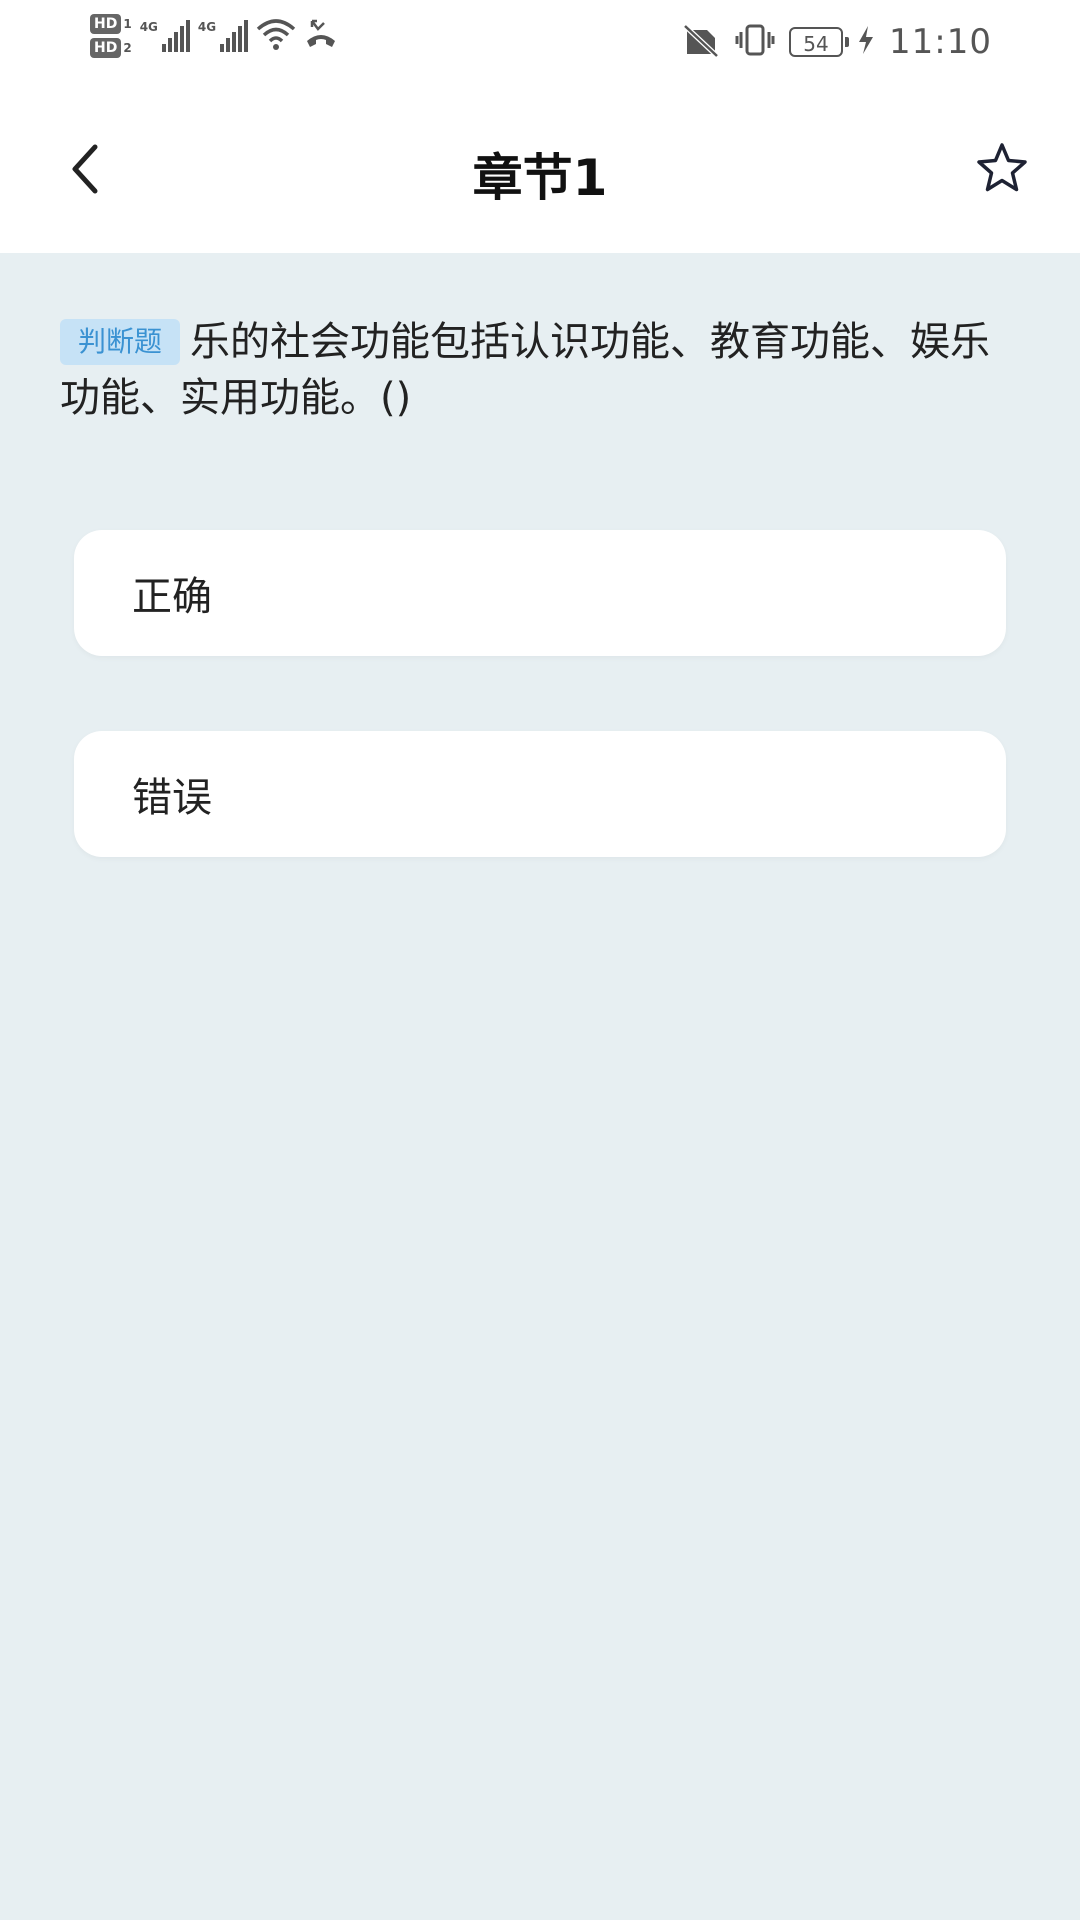  I want to click on status-left: HD 1 HD 2 4G 4G, so click(214, 36).